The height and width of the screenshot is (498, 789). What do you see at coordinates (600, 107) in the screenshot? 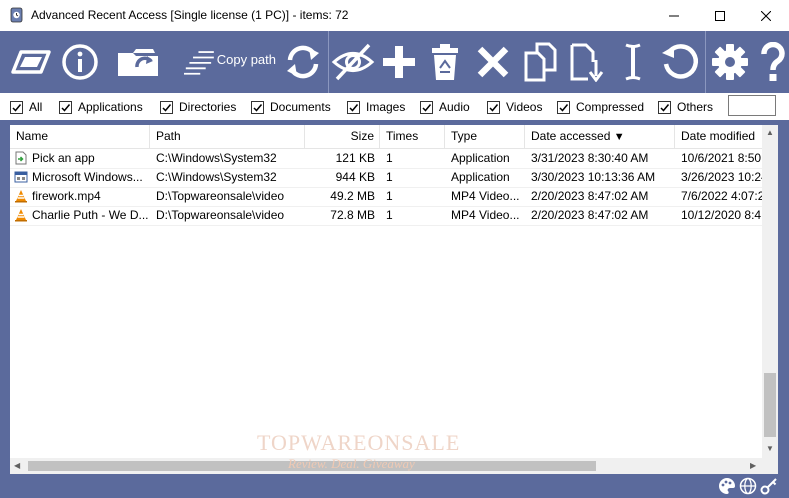
I see `filter-compressed-checkbox: Compressed` at bounding box center [600, 107].